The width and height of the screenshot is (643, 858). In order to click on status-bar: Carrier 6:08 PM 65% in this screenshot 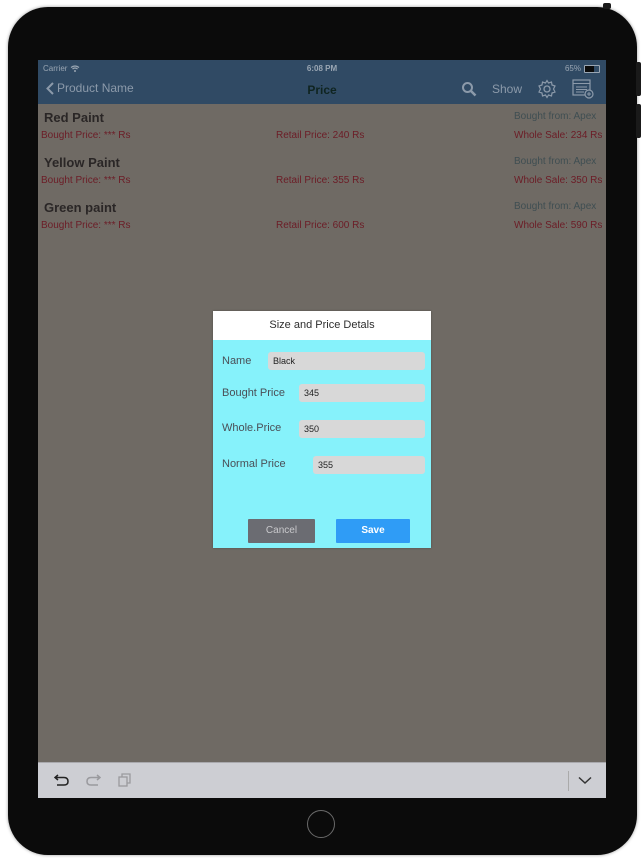, I will do `click(322, 68)`.